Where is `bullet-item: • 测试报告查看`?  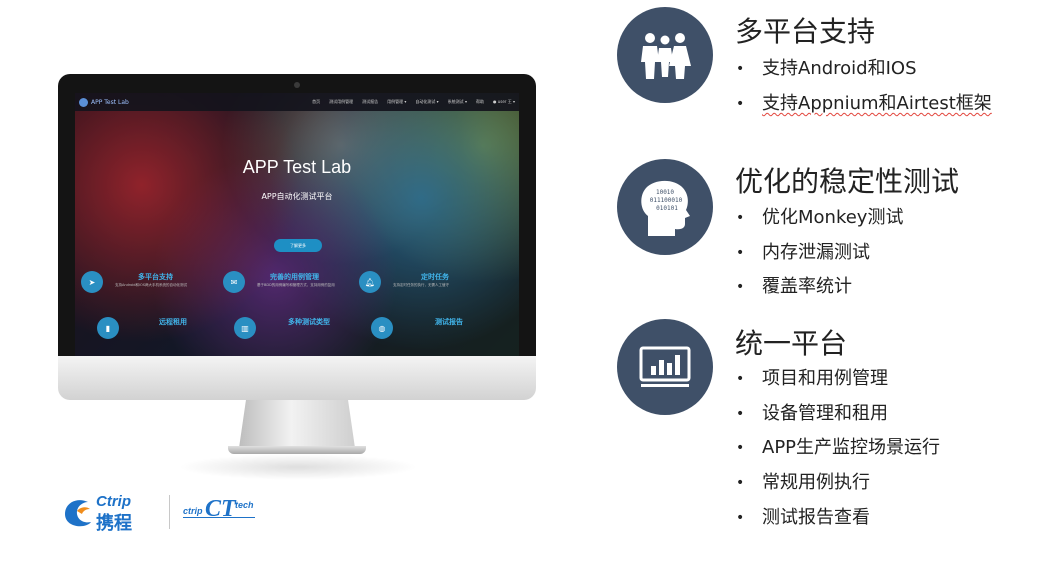 bullet-item: • 测试报告查看 is located at coordinates (801, 518).